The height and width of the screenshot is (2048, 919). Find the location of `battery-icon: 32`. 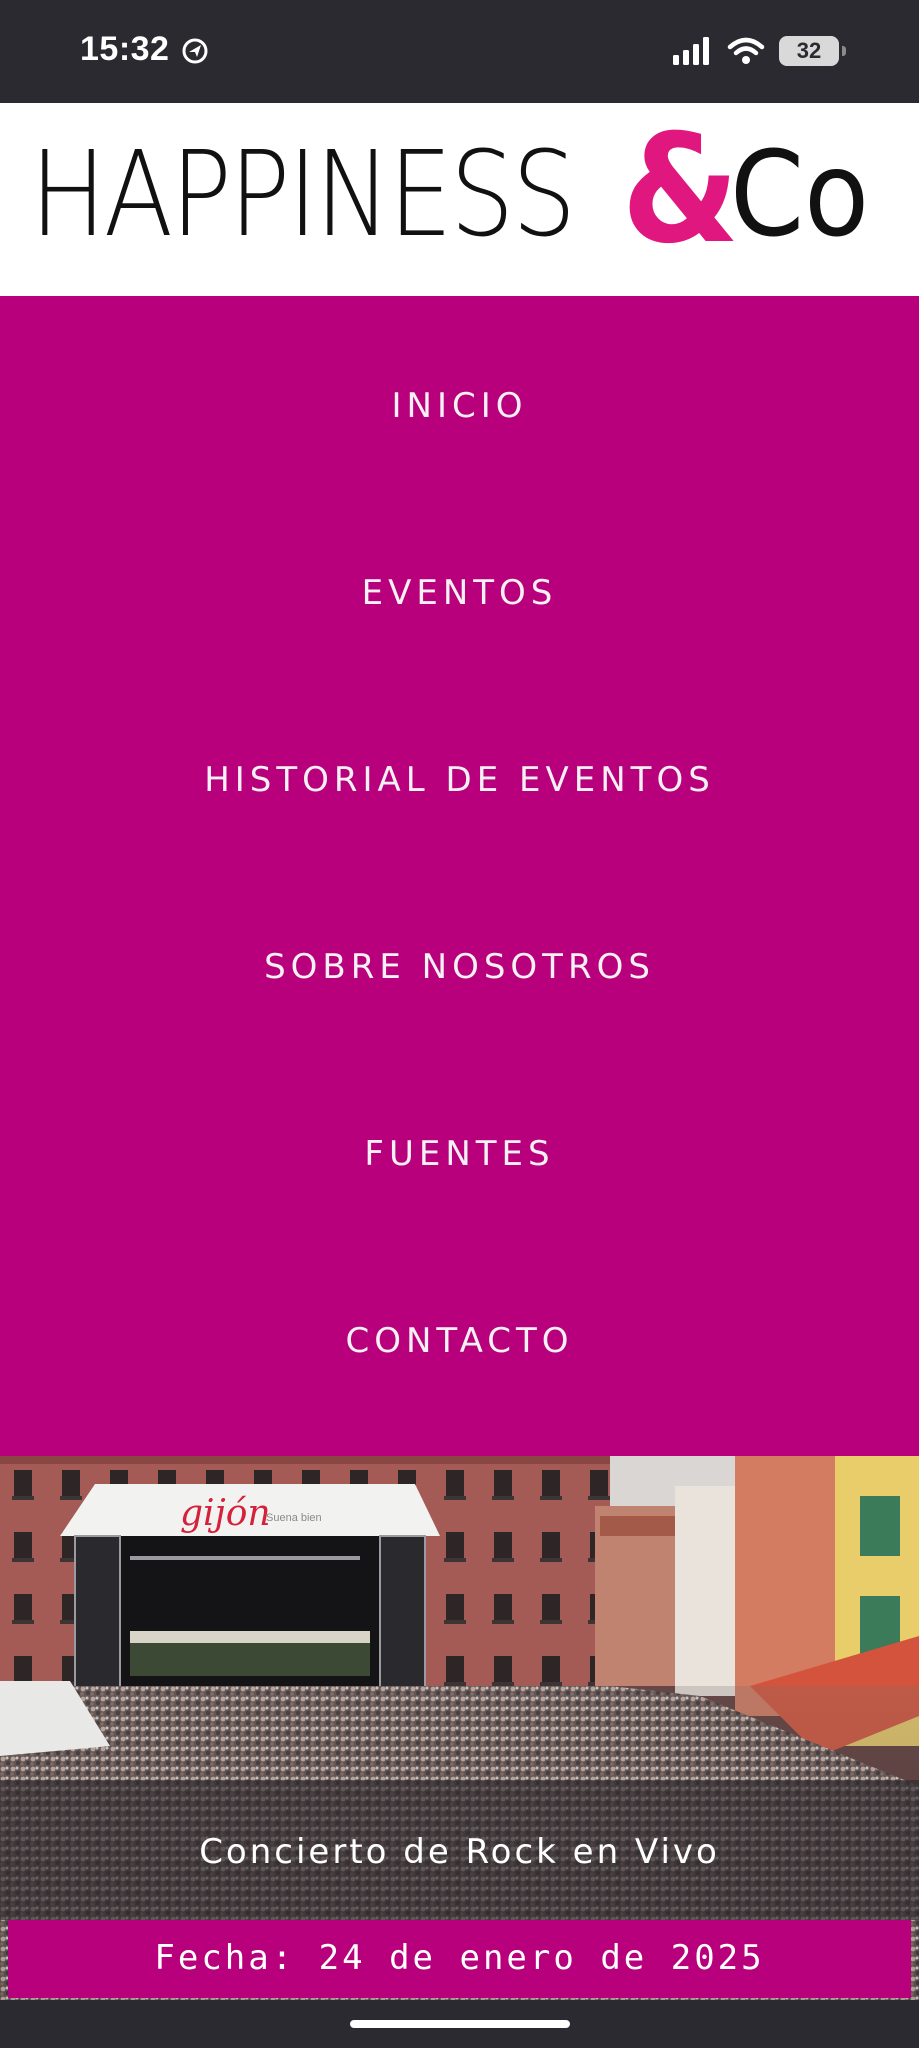

battery-icon: 32 is located at coordinates (812, 51).